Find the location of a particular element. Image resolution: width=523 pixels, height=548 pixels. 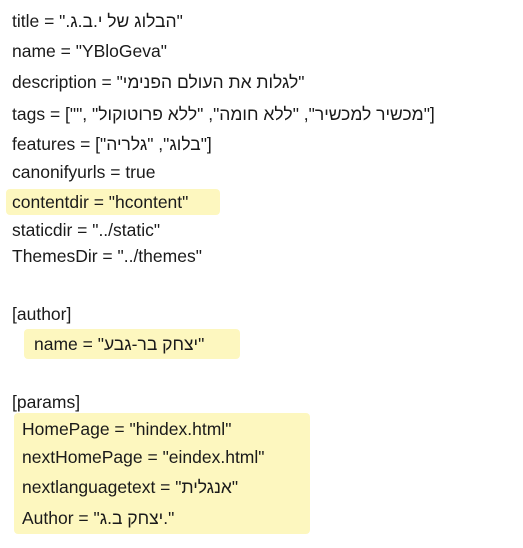

params-line-nextlanguagetext: nextlanguagetext = "אנגלית" is located at coordinates (130, 487).